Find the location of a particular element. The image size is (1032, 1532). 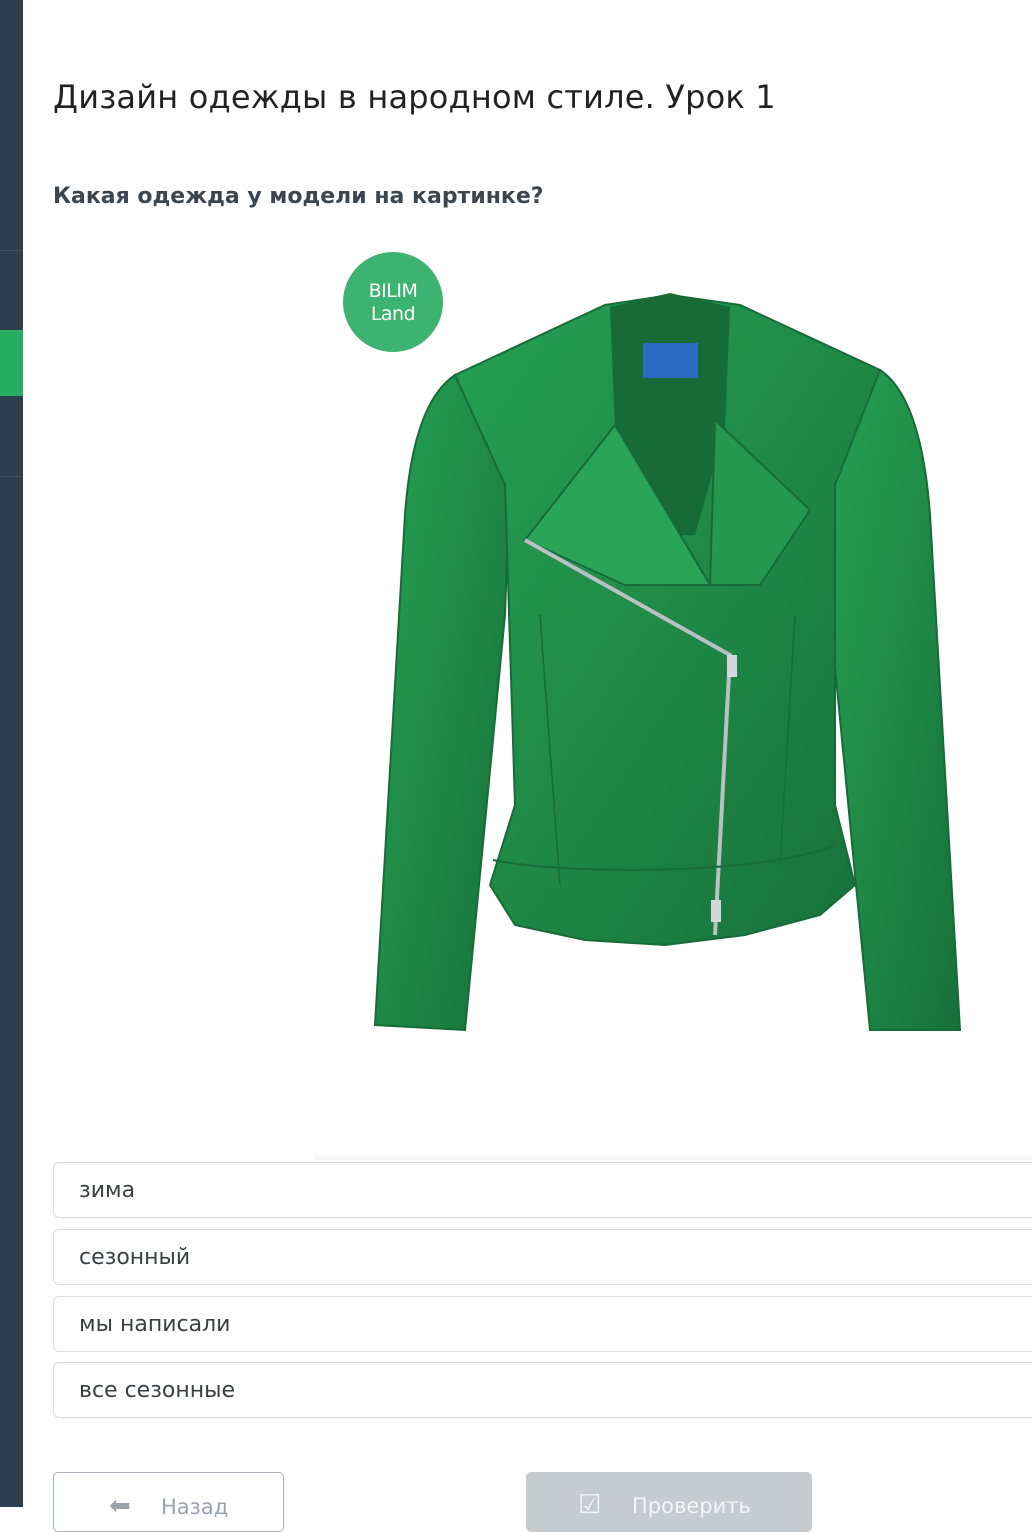

sidebar is located at coordinates (11, 753).